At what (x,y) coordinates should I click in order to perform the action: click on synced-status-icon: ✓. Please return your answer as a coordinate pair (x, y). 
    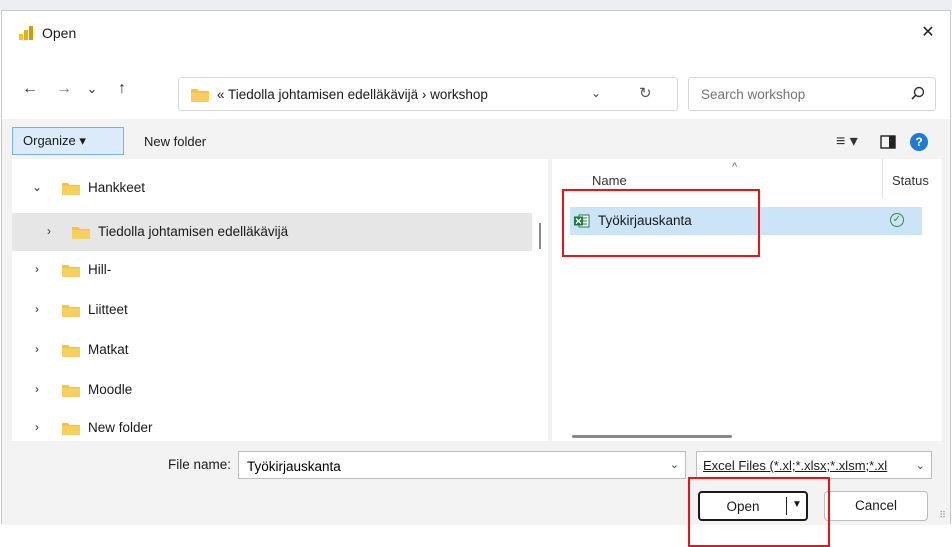
    Looking at the image, I should click on (897, 220).